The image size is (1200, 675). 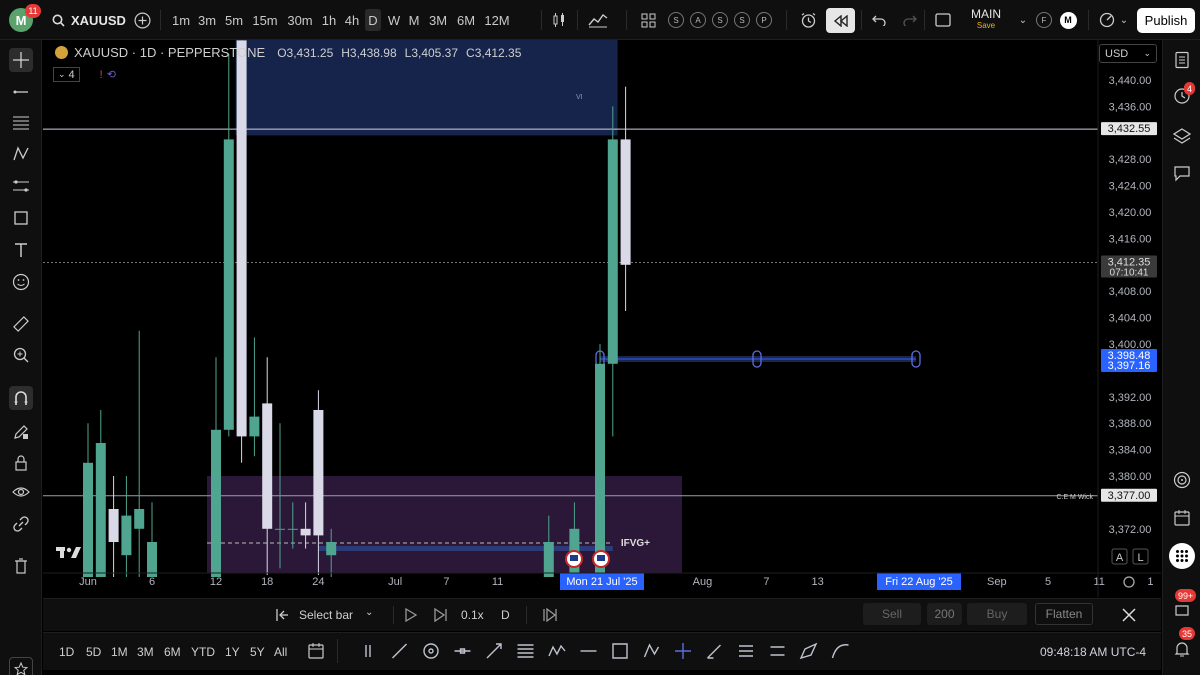 What do you see at coordinates (466, 20) in the screenshot?
I see `interval-6m-button: 6M` at bounding box center [466, 20].